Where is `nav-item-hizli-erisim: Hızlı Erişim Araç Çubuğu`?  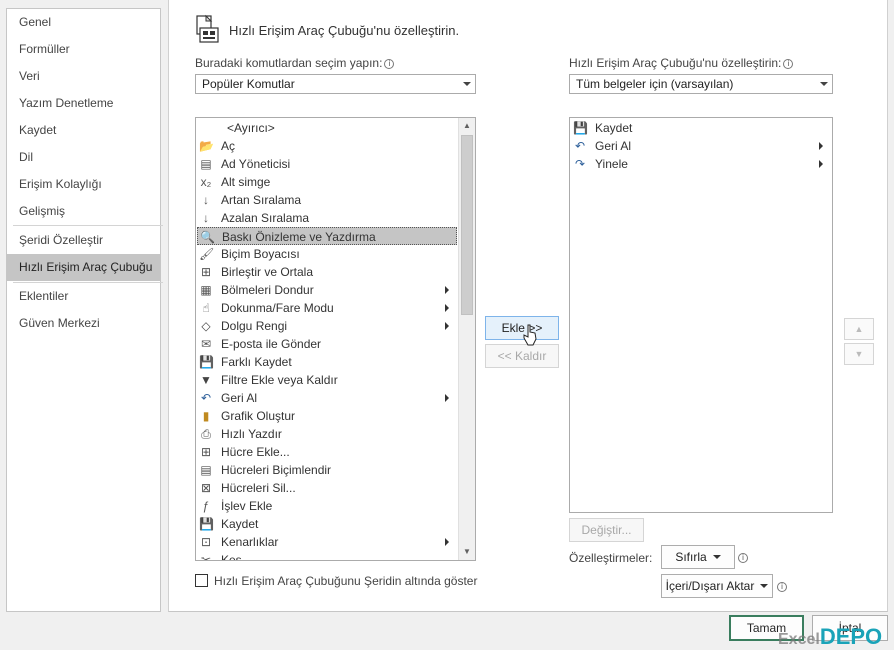
nav-item-hizli-erisim: Hızlı Erişim Araç Çubuğu is located at coordinates (83, 267).